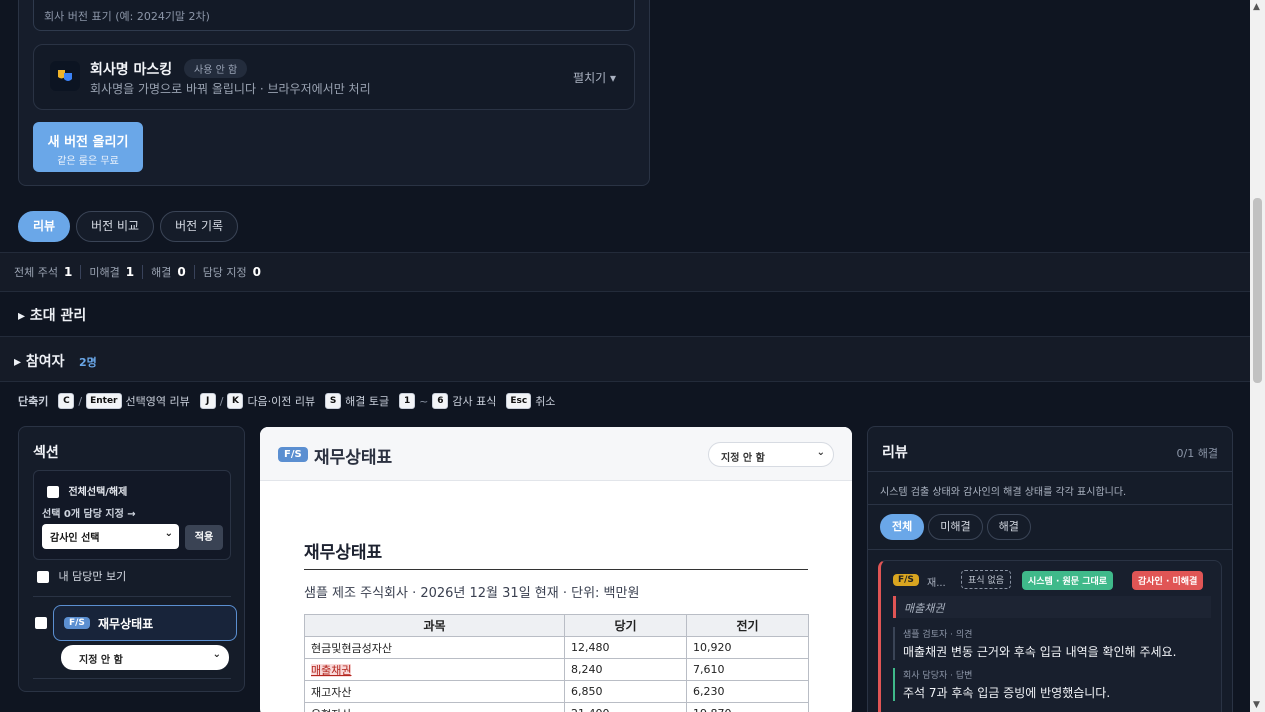  Describe the element at coordinates (145, 623) in the screenshot. I see `section-item-balance-sheet: F/S 재무상태표` at that location.